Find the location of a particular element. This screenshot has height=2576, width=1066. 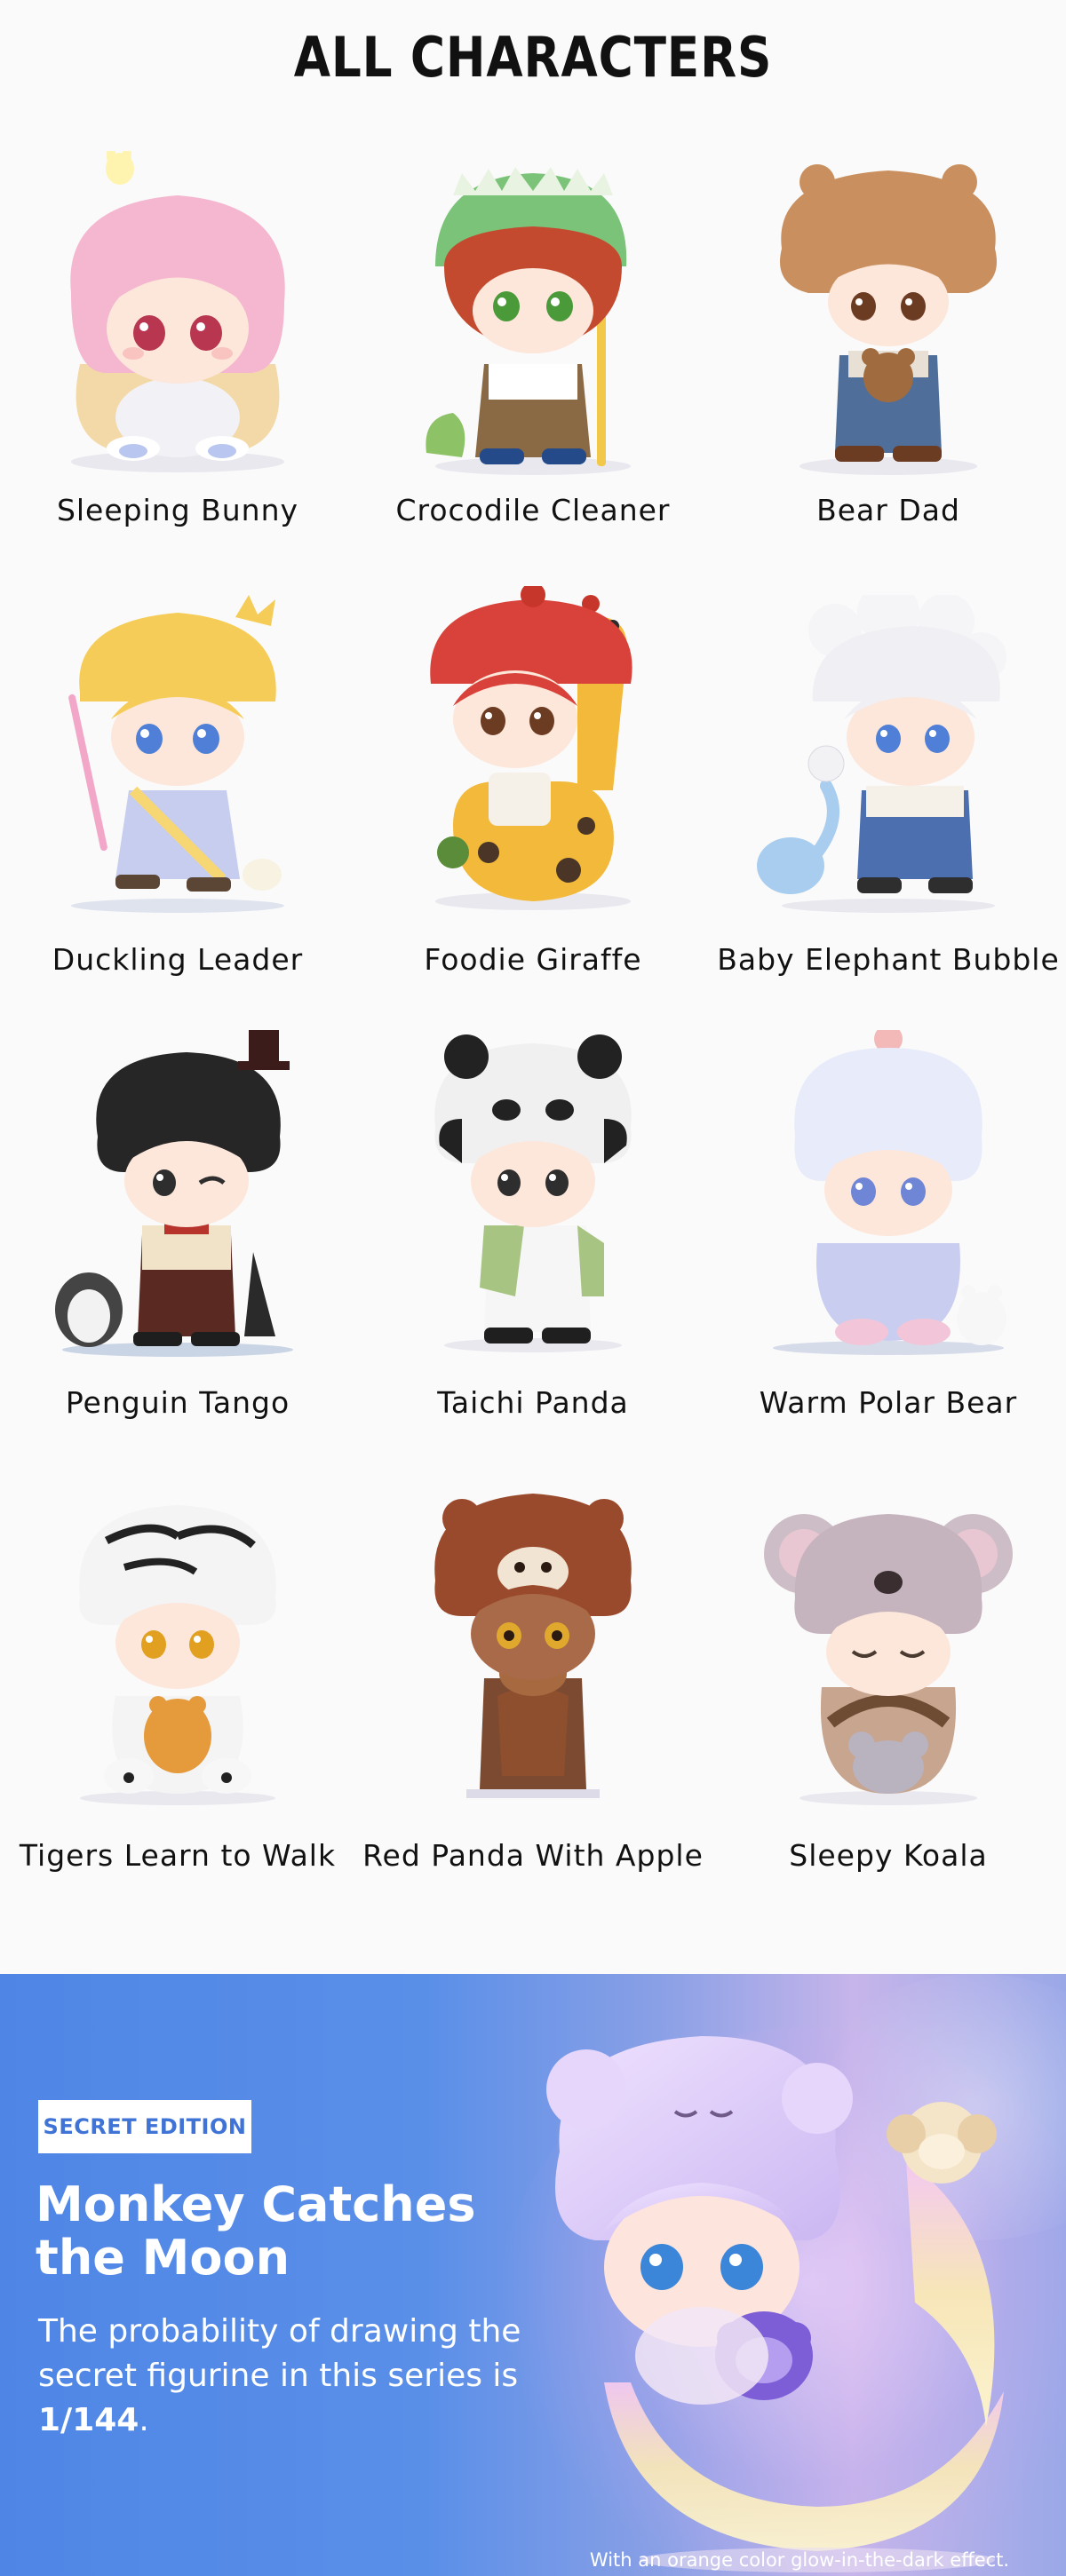

character-card: Duckling Leader is located at coordinates (177, 782).